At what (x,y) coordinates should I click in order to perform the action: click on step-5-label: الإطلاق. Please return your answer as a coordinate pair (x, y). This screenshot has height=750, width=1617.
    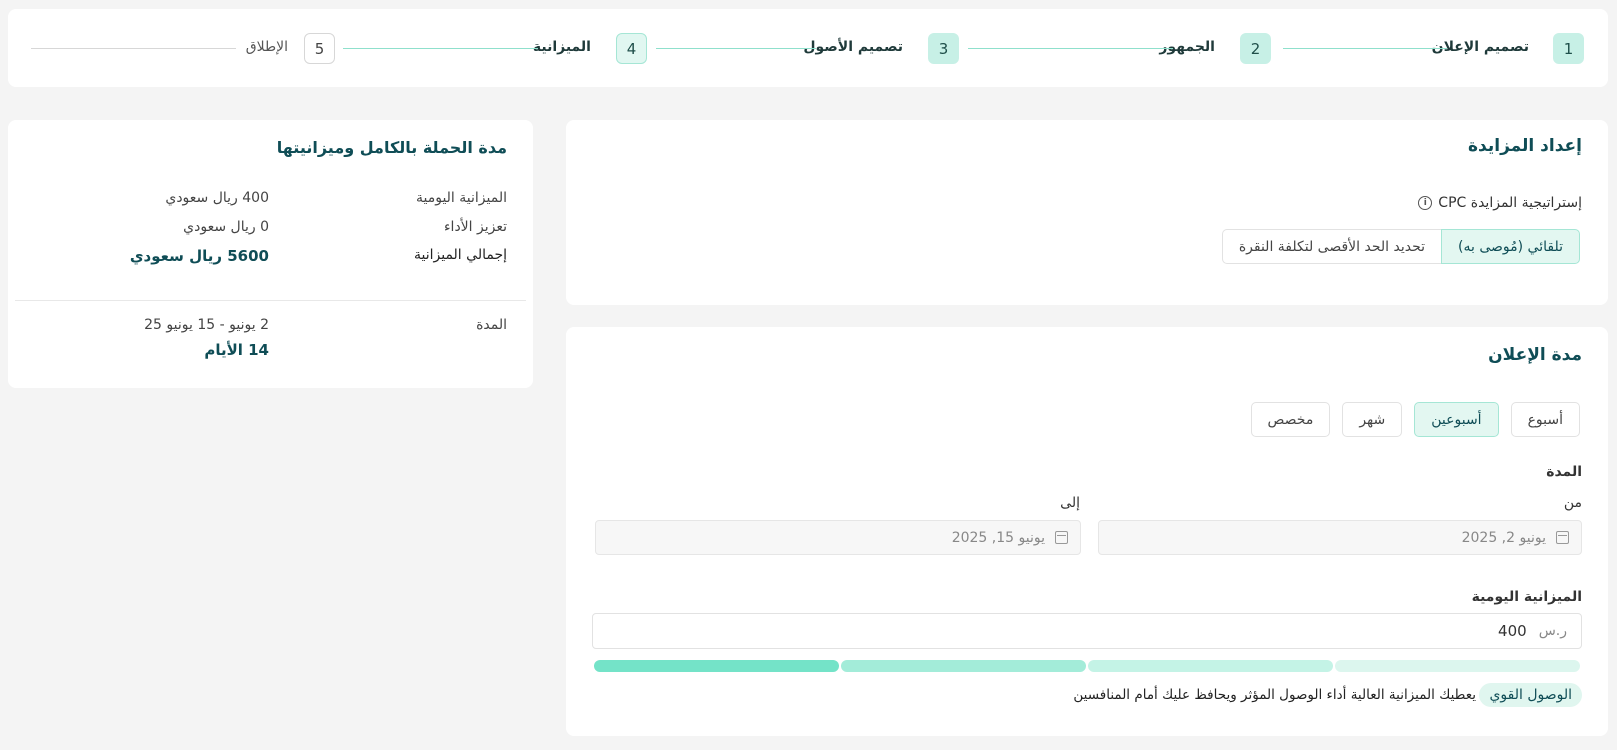
    Looking at the image, I should click on (267, 47).